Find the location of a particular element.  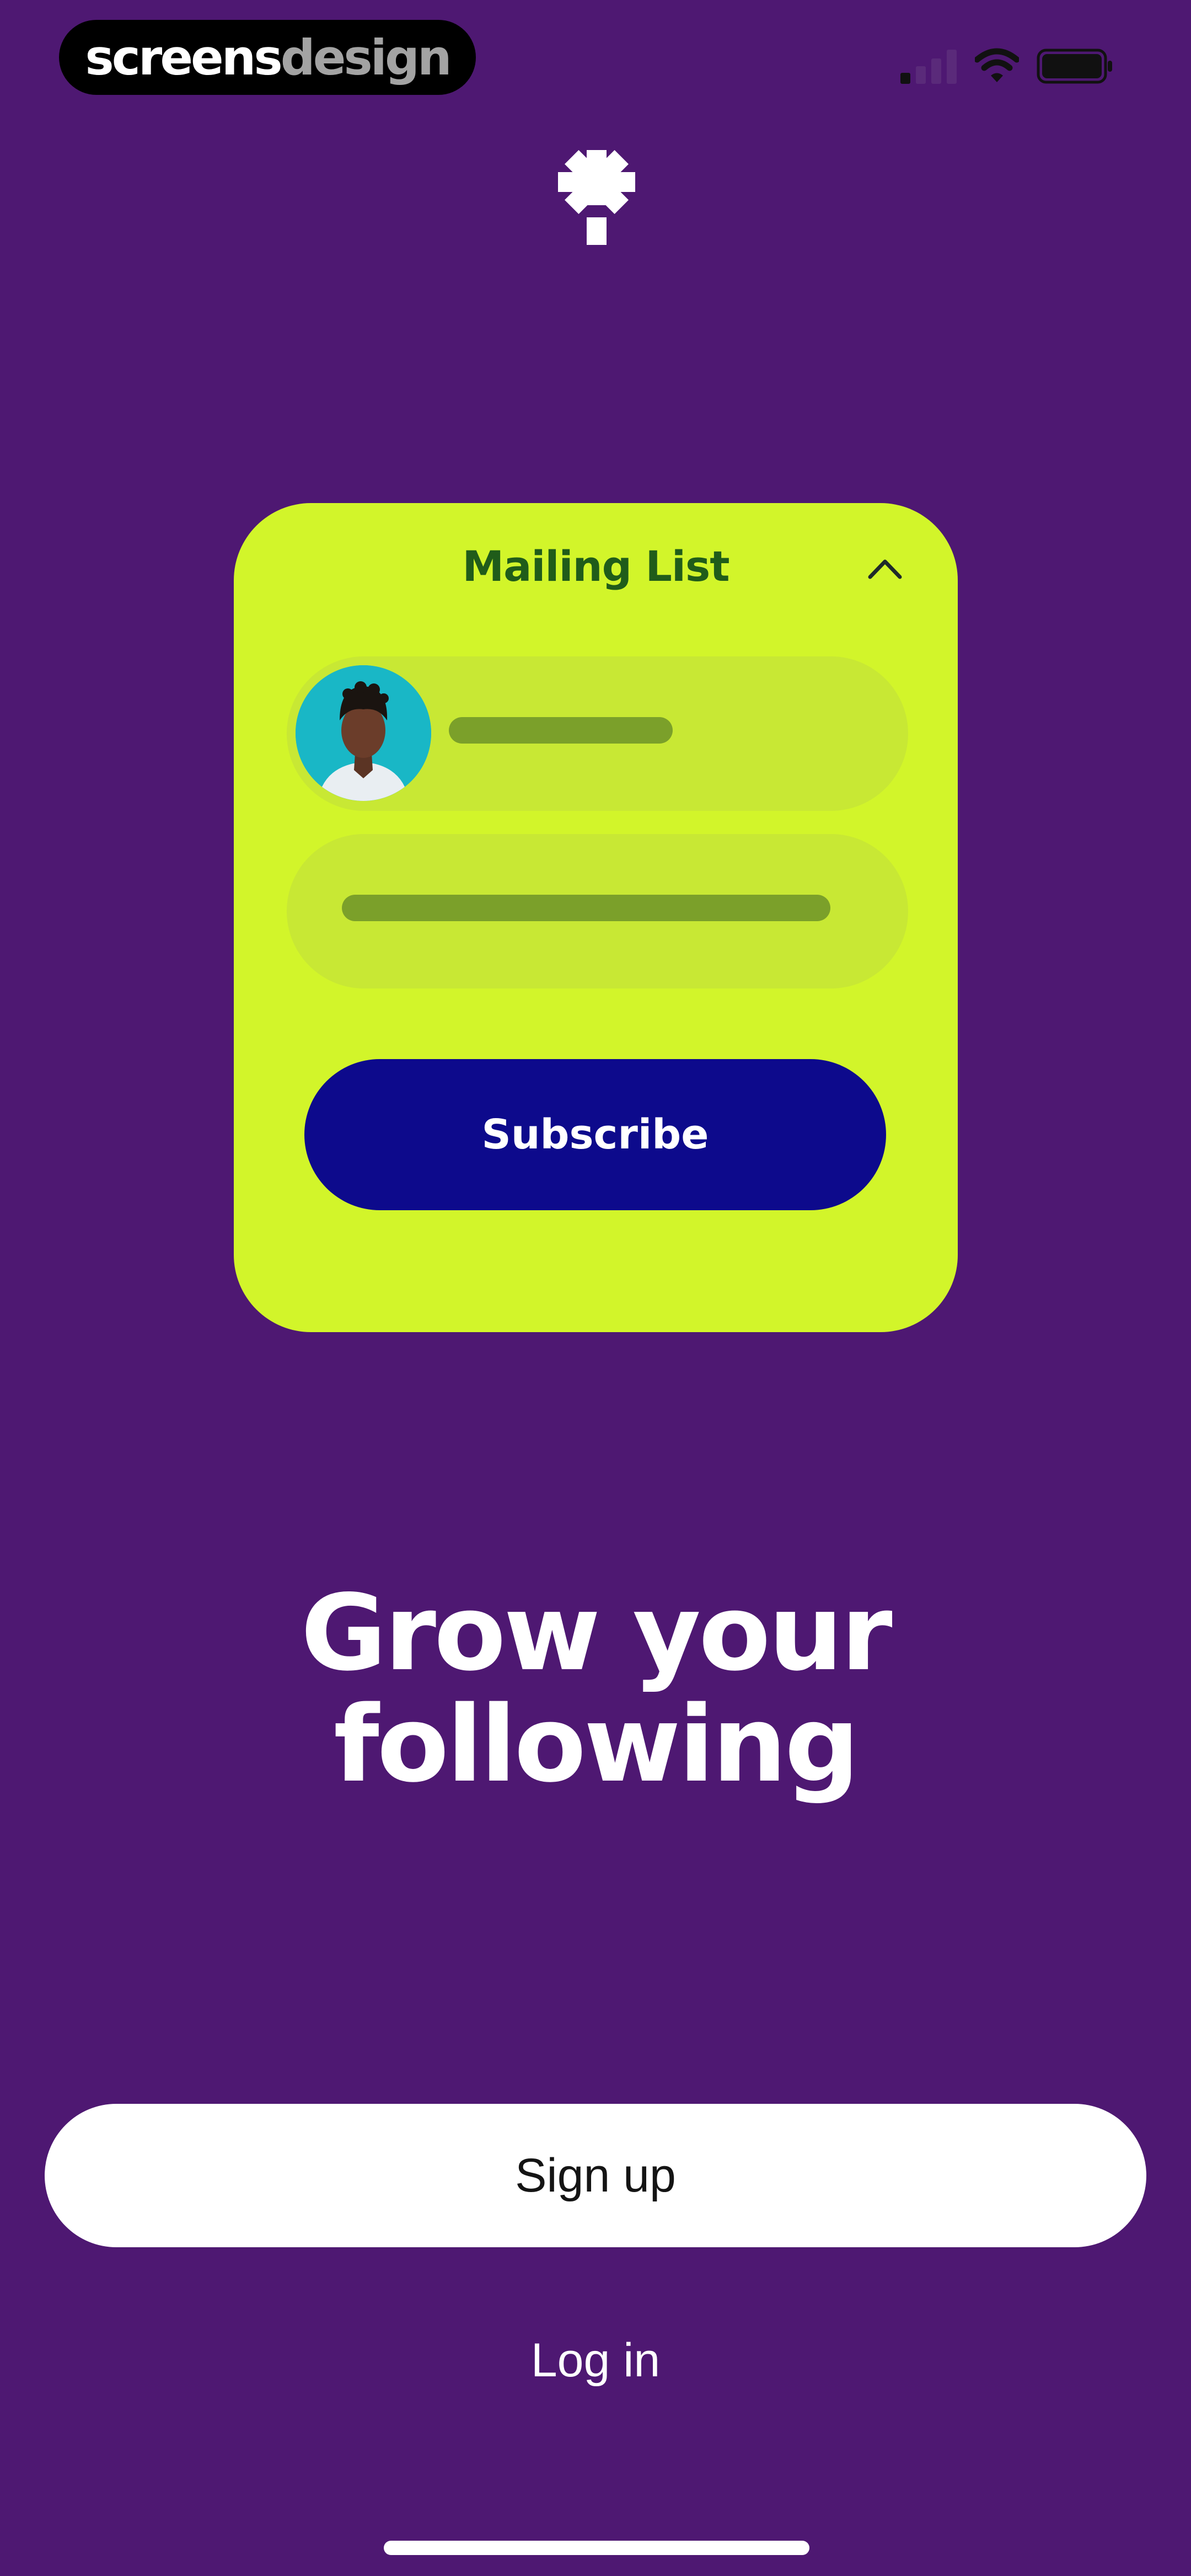

cellular-signal-icon is located at coordinates (929, 67).